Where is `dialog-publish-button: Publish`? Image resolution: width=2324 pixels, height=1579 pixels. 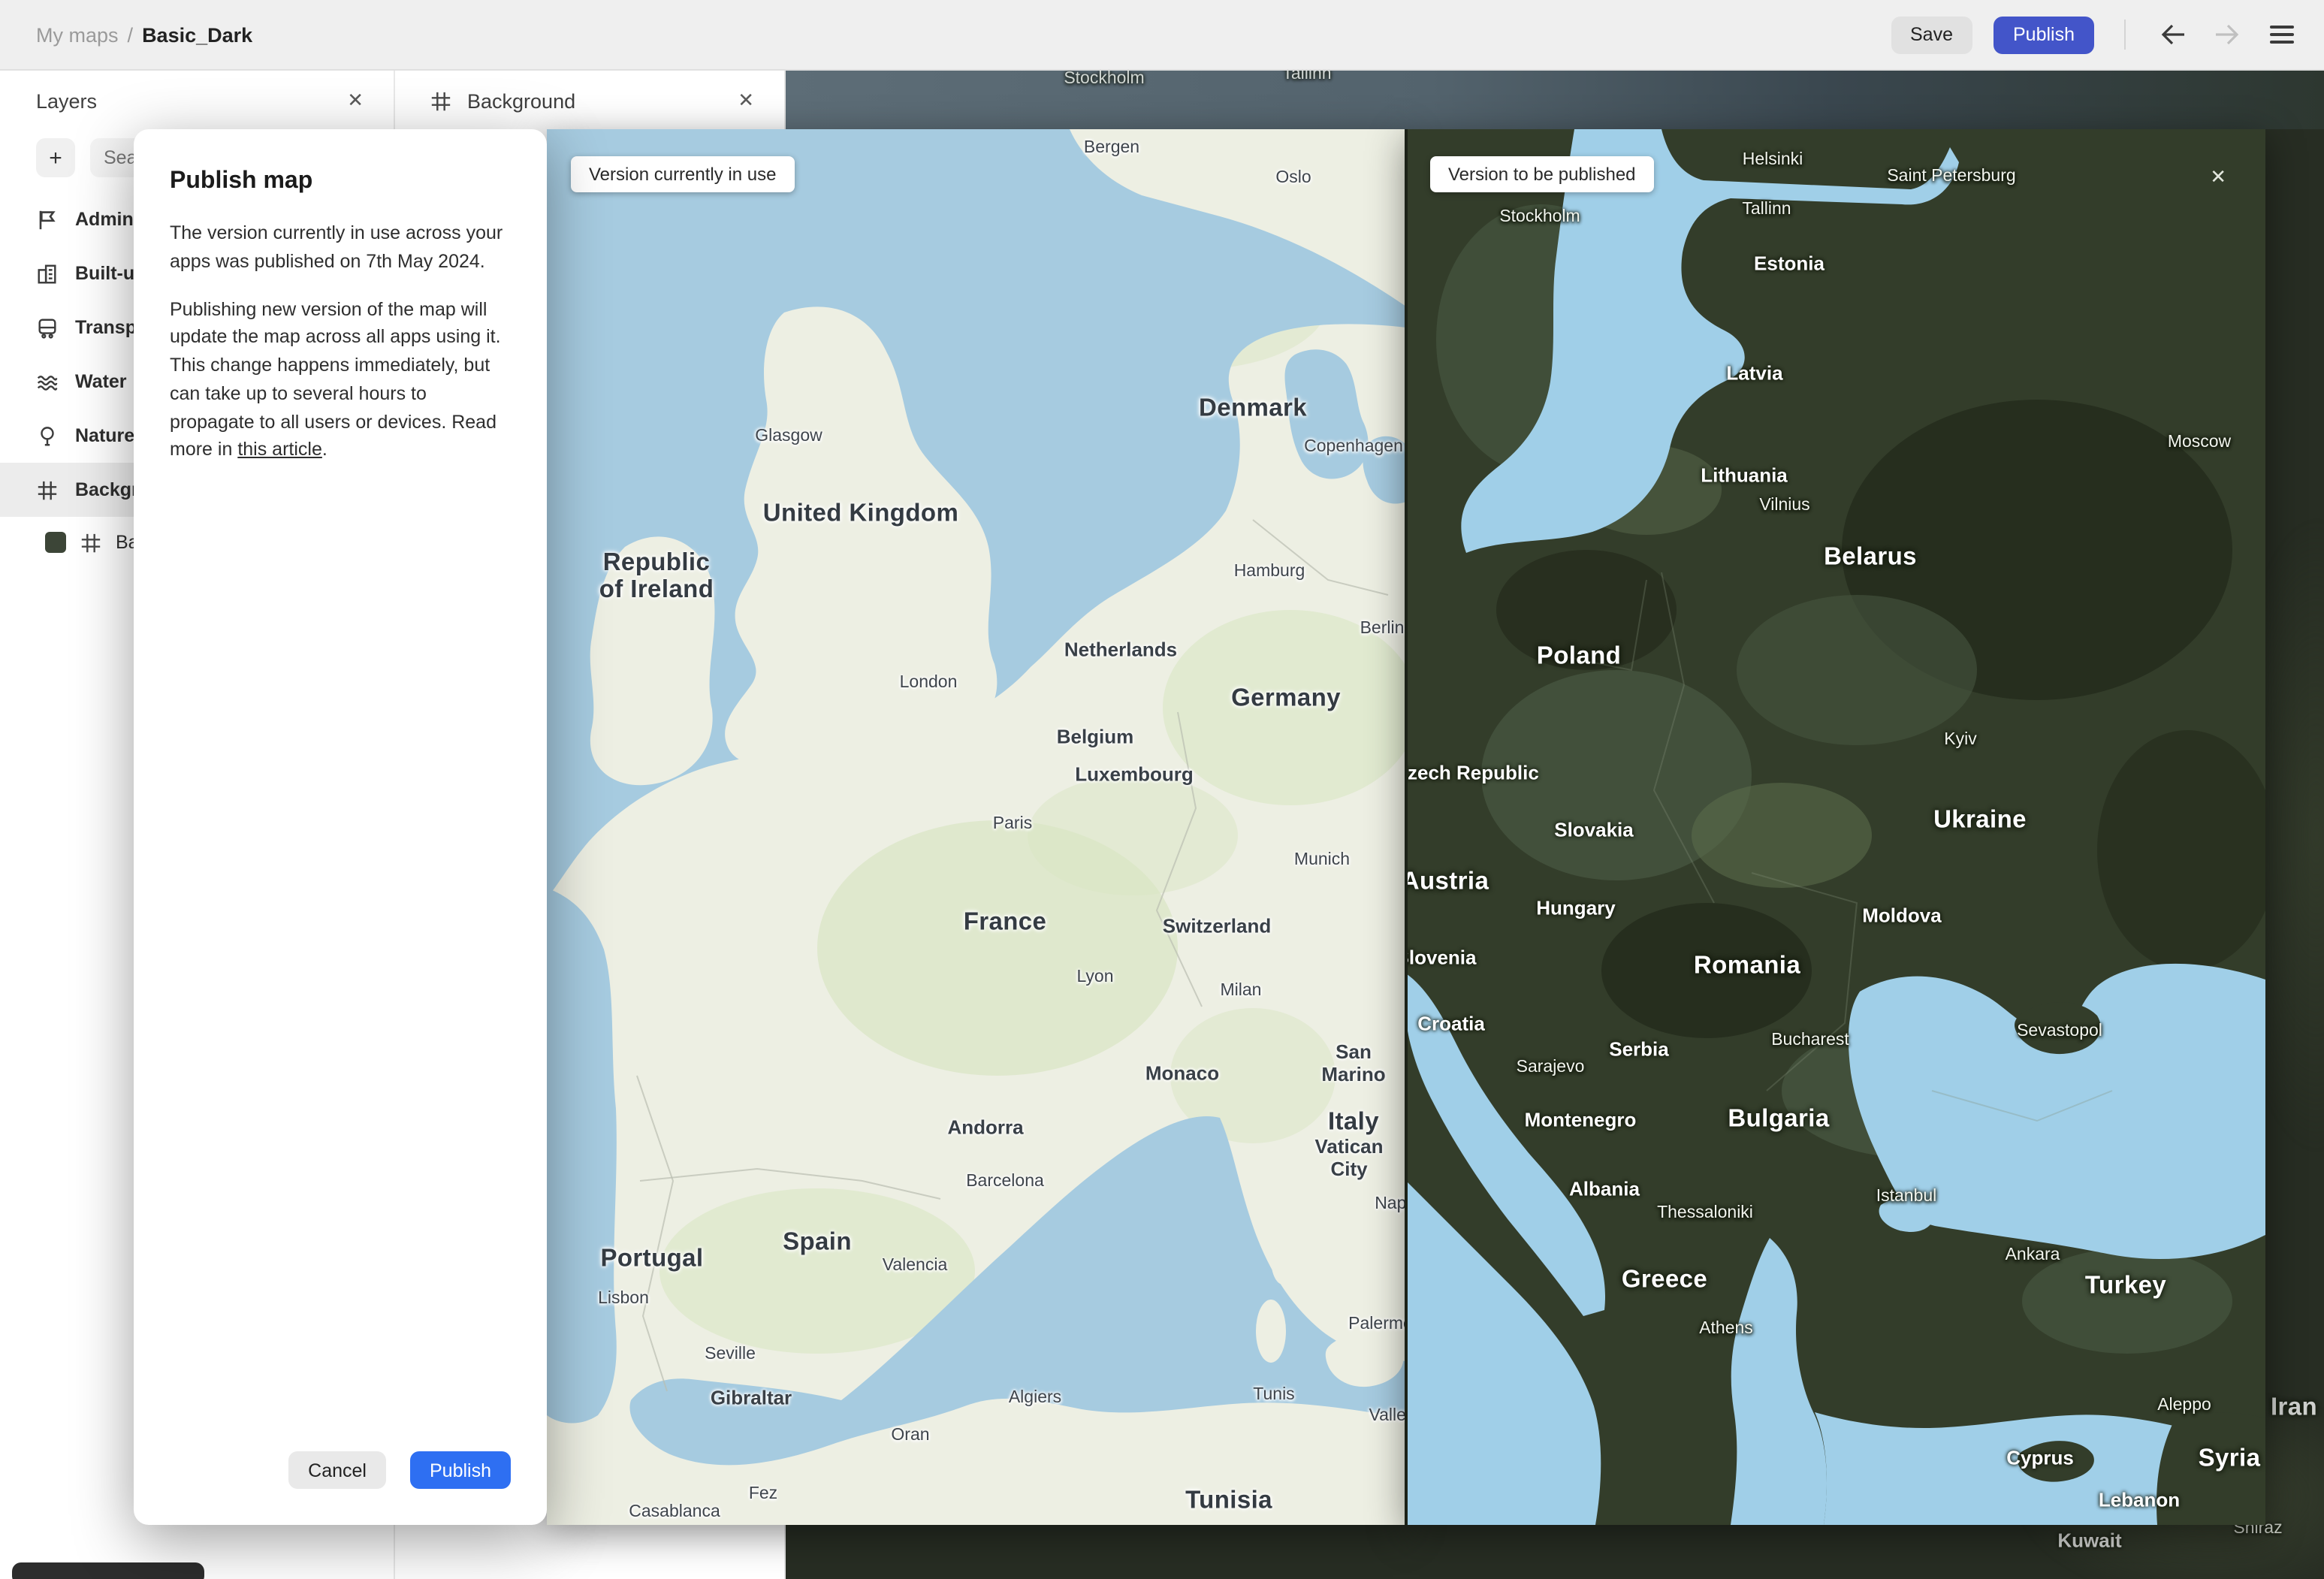 dialog-publish-button: Publish is located at coordinates (460, 1470).